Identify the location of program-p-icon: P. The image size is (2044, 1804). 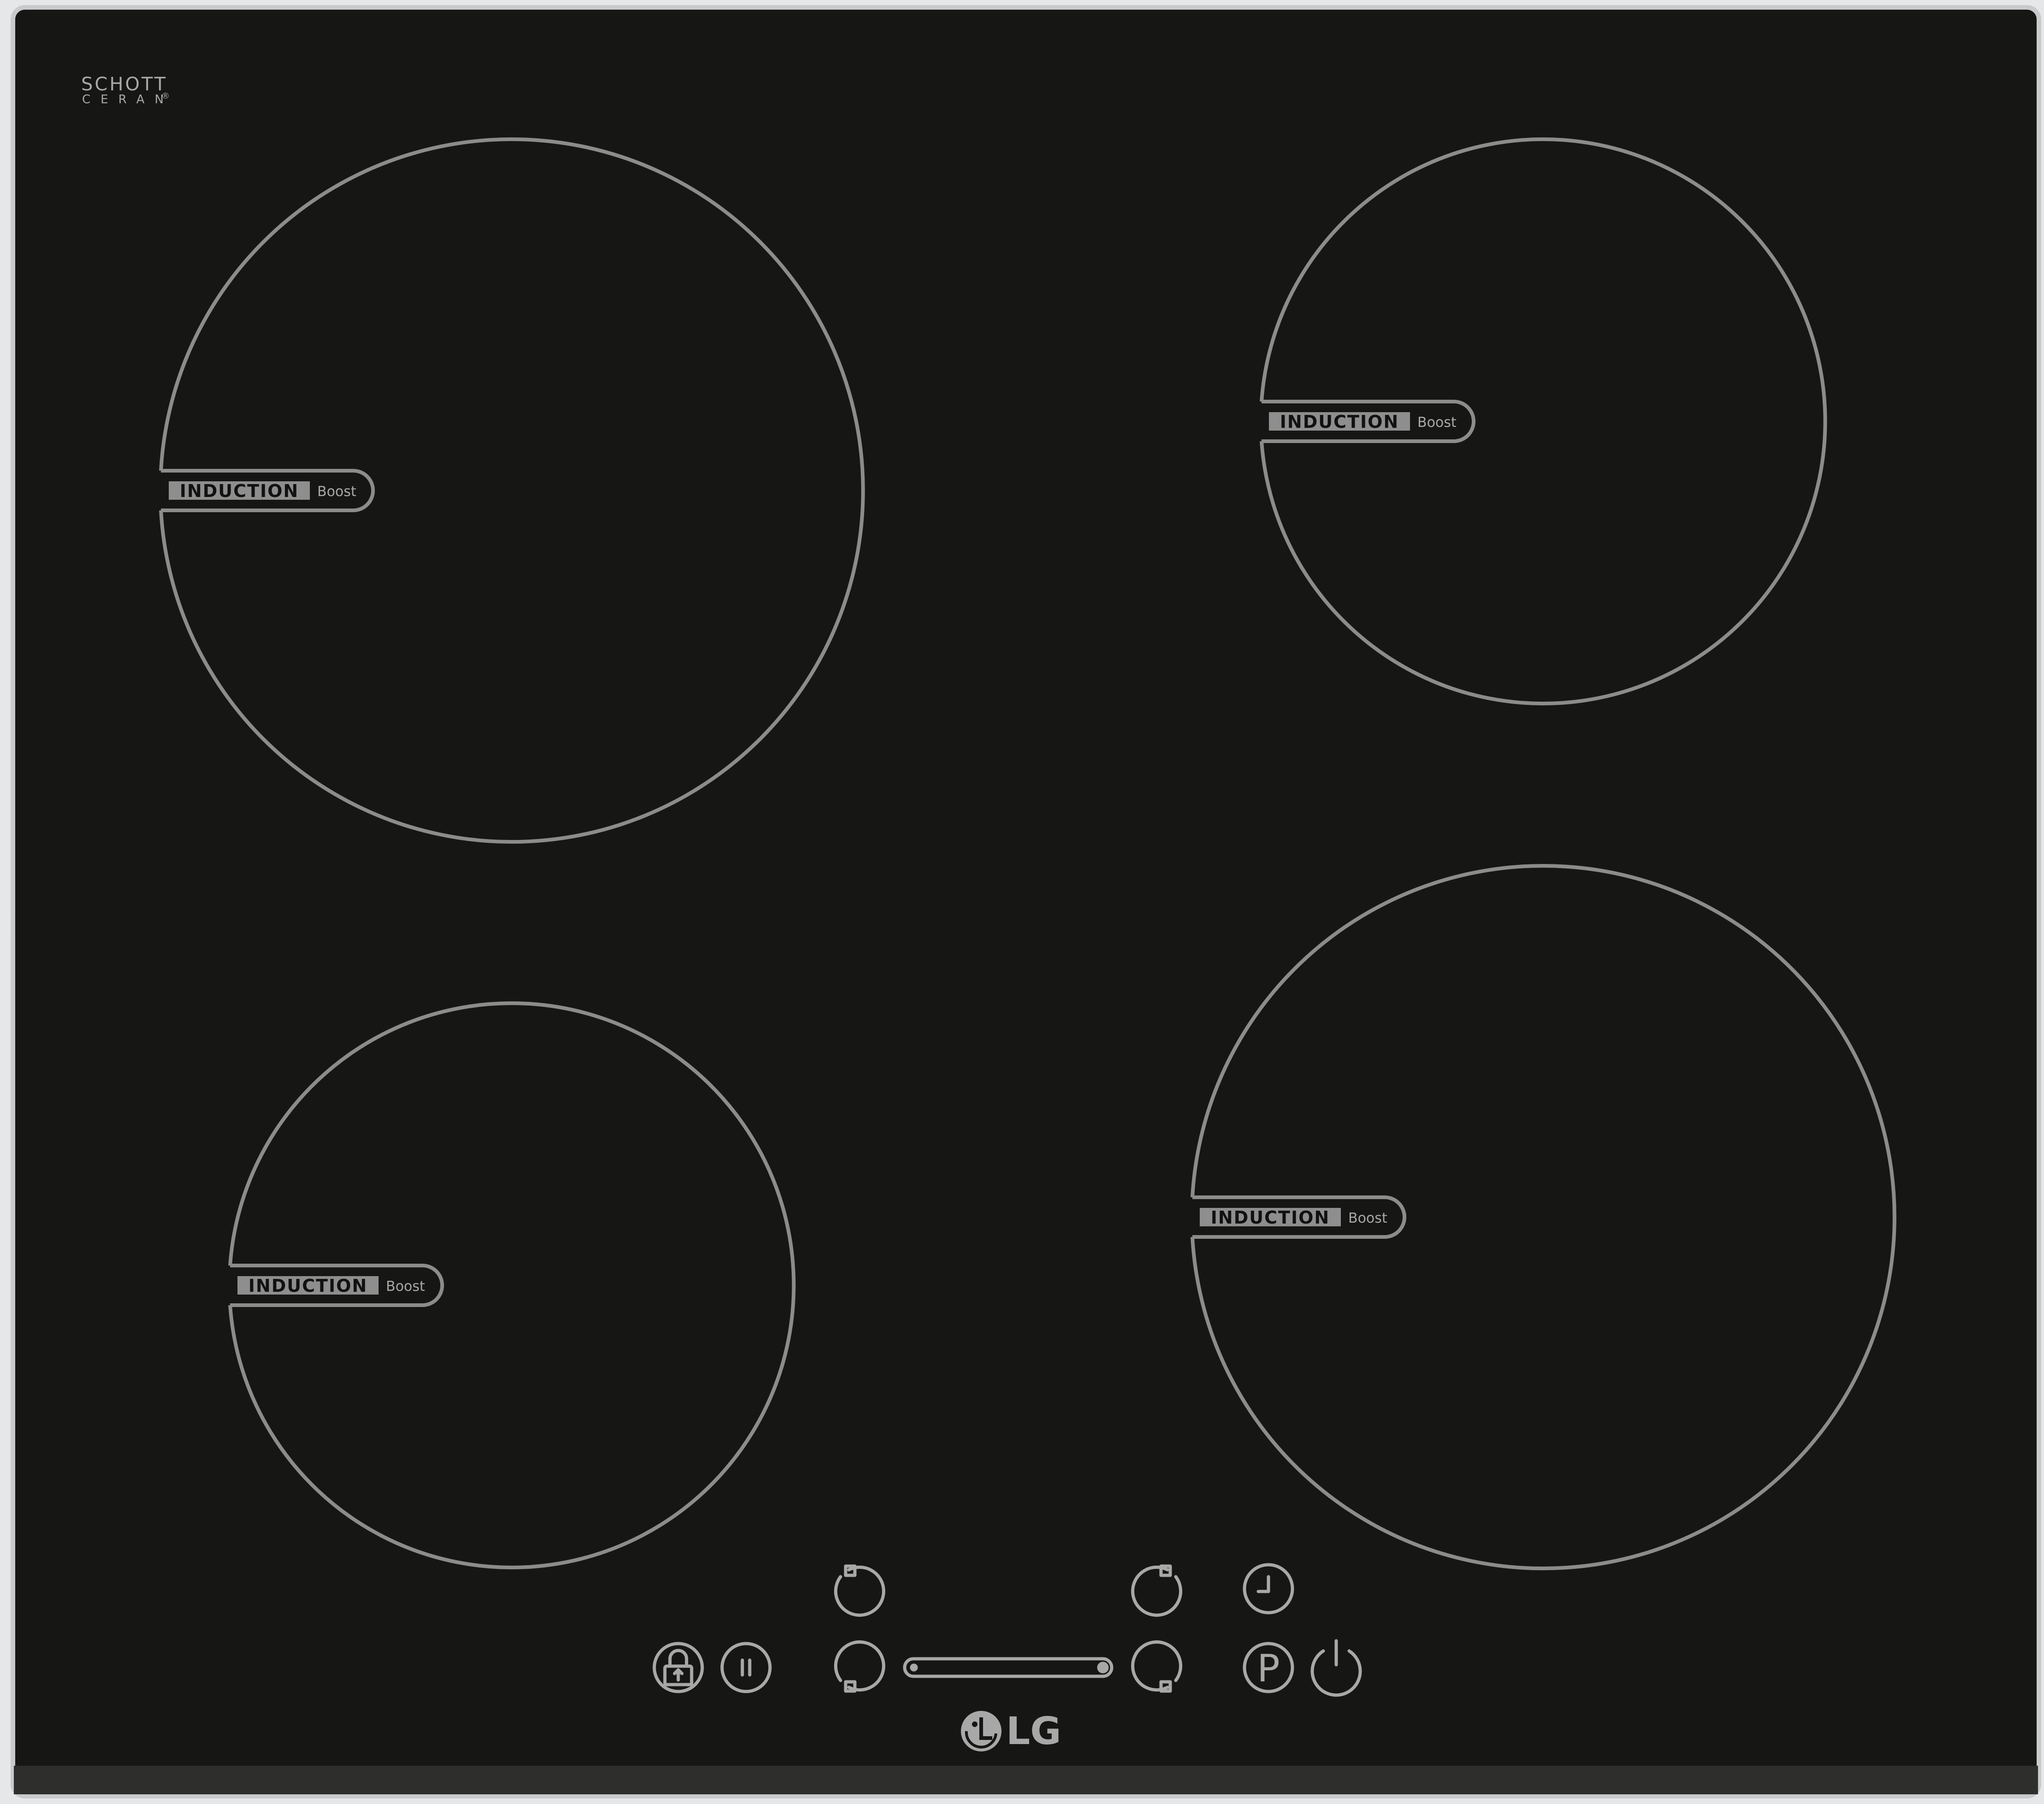
(1269, 1669).